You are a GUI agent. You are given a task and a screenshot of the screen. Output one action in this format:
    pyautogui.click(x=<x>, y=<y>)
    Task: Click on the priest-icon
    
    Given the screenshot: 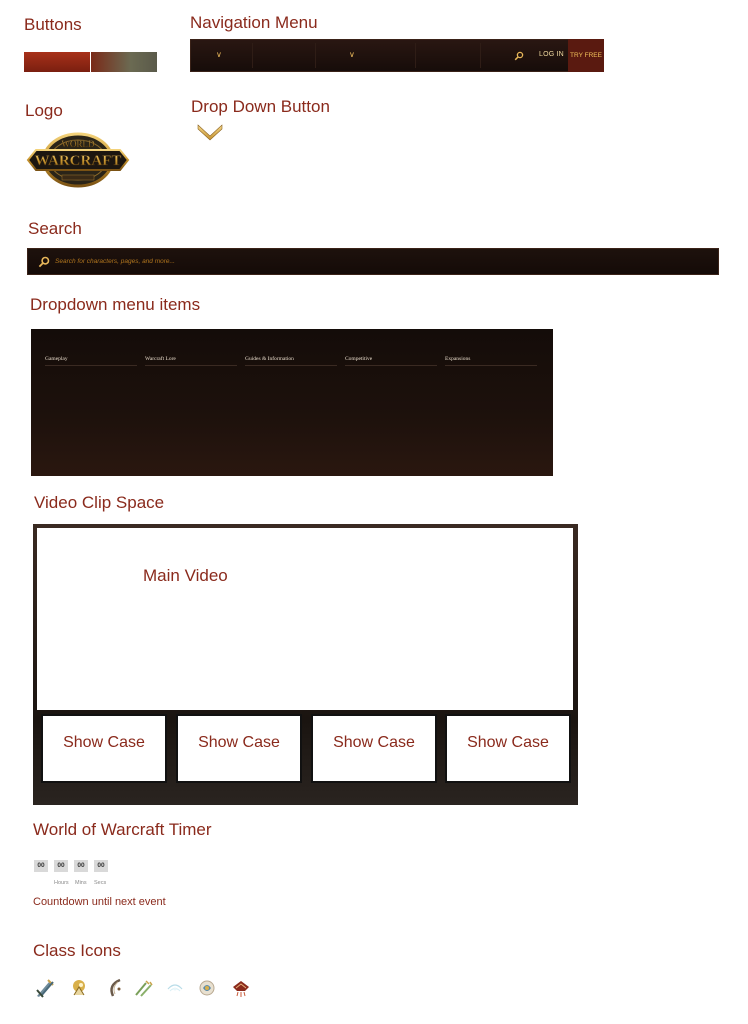 What is the action you would take?
    pyautogui.click(x=175, y=988)
    